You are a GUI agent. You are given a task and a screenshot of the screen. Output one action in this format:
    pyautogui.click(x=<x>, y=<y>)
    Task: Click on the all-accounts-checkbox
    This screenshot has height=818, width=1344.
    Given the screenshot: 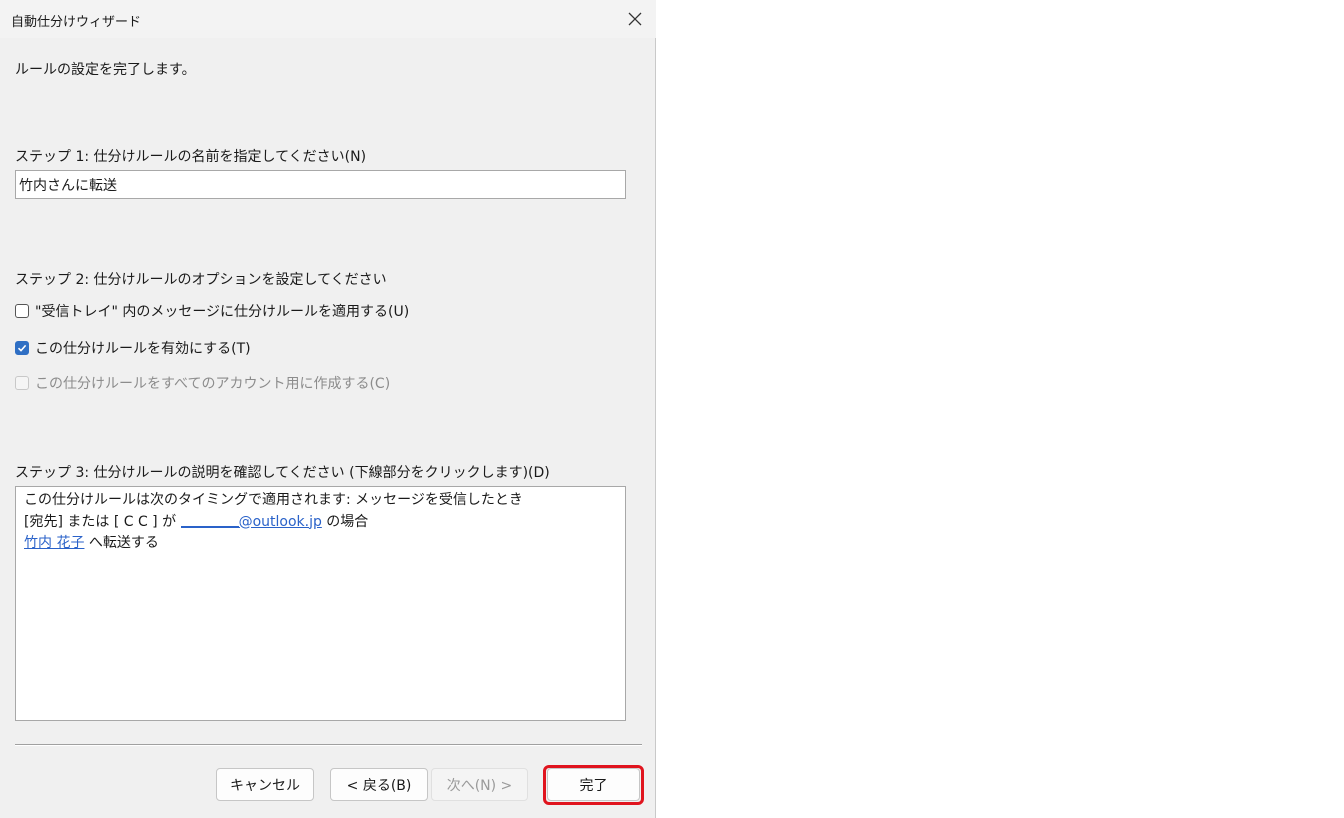 What is the action you would take?
    pyautogui.click(x=22, y=383)
    